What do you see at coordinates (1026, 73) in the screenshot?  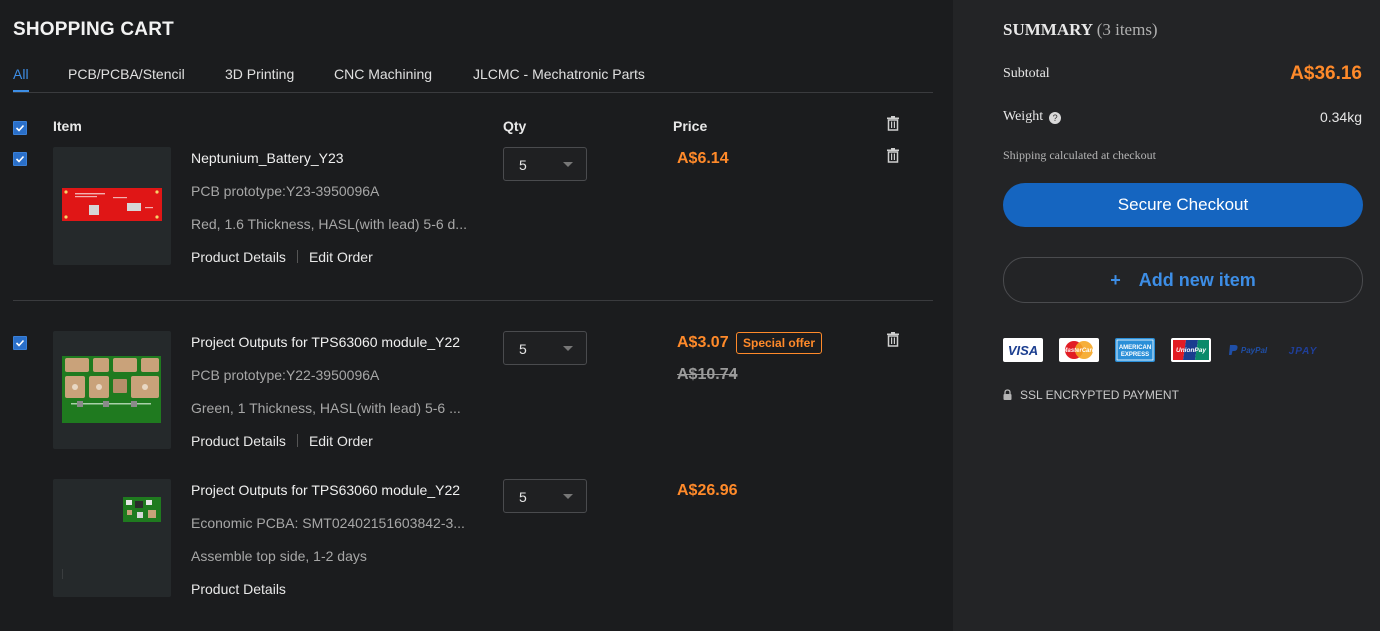 I see `subtotal-label: Subtotal` at bounding box center [1026, 73].